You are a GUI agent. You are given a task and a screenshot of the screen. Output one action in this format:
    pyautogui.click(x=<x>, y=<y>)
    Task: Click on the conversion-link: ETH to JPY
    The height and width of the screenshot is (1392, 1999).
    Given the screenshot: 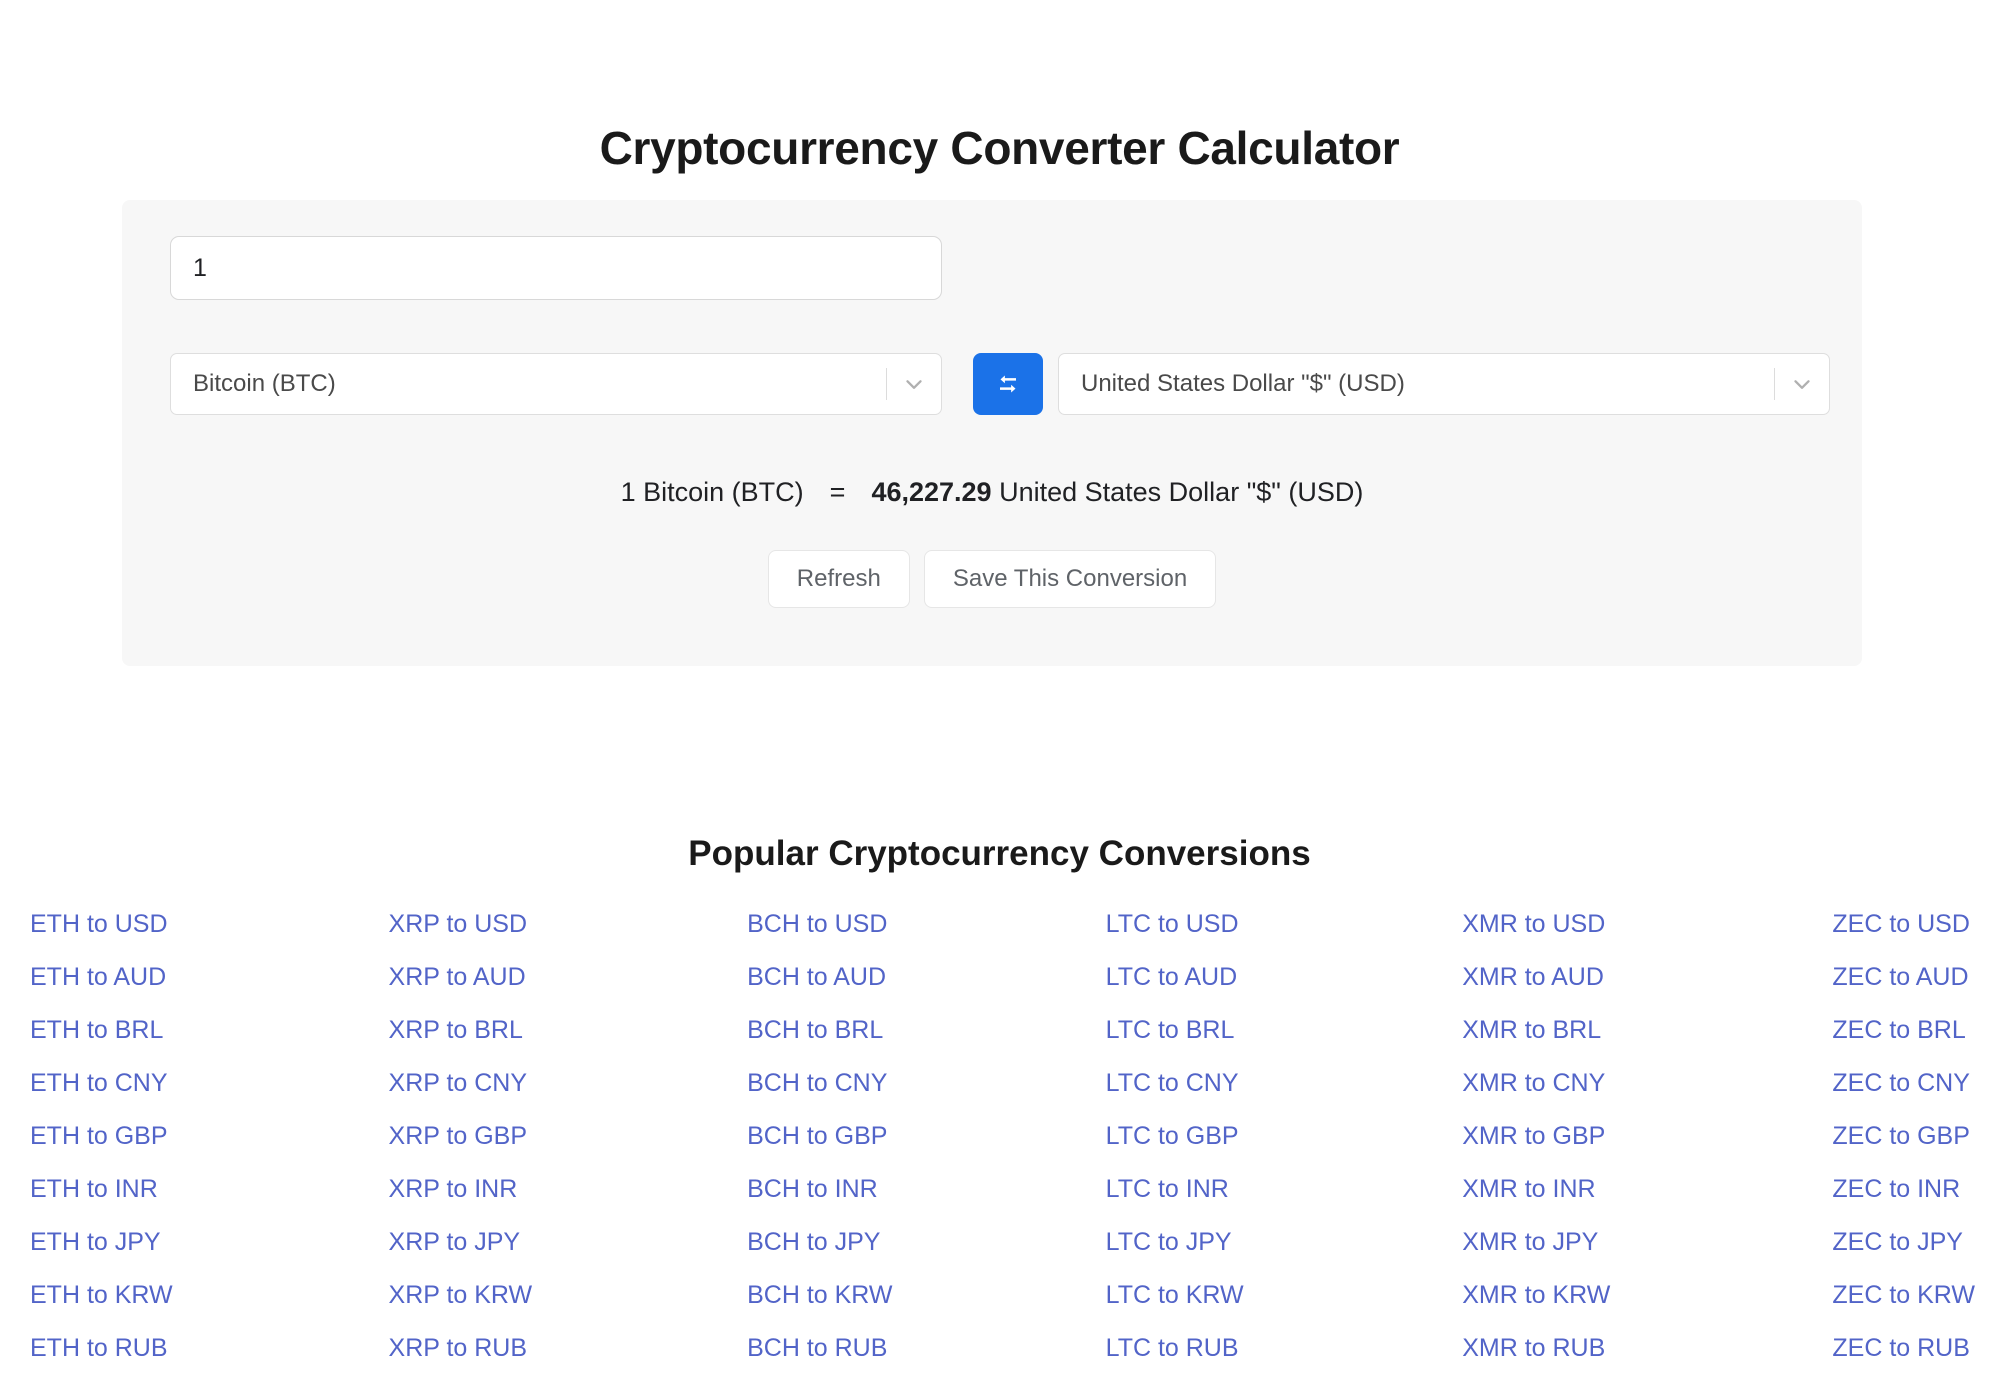 What is the action you would take?
    pyautogui.click(x=187, y=1242)
    